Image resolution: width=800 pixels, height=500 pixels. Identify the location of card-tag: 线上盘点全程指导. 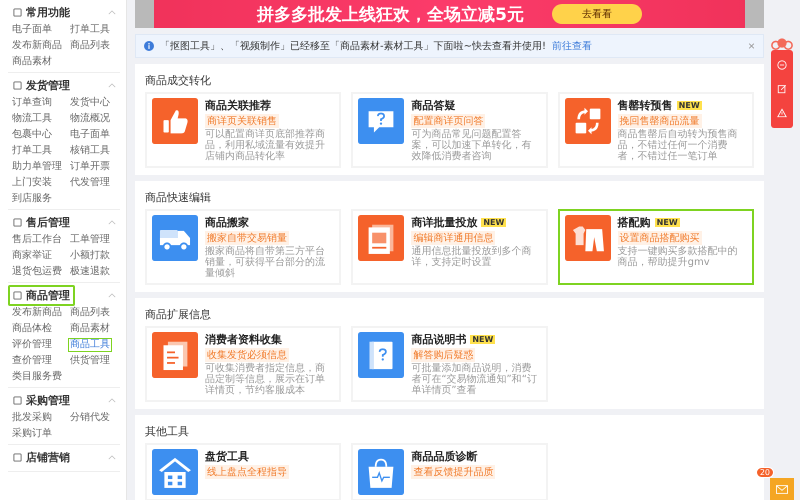
(247, 472).